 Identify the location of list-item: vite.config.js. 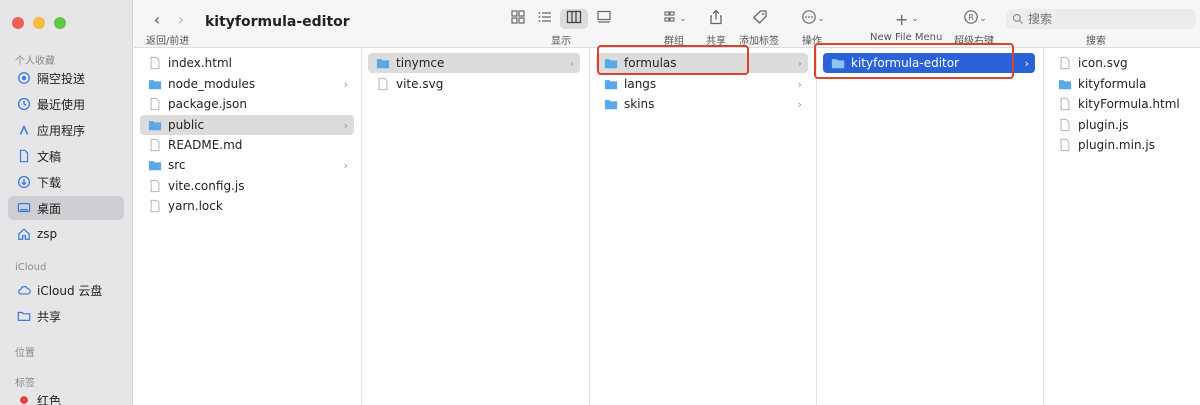
(247, 186).